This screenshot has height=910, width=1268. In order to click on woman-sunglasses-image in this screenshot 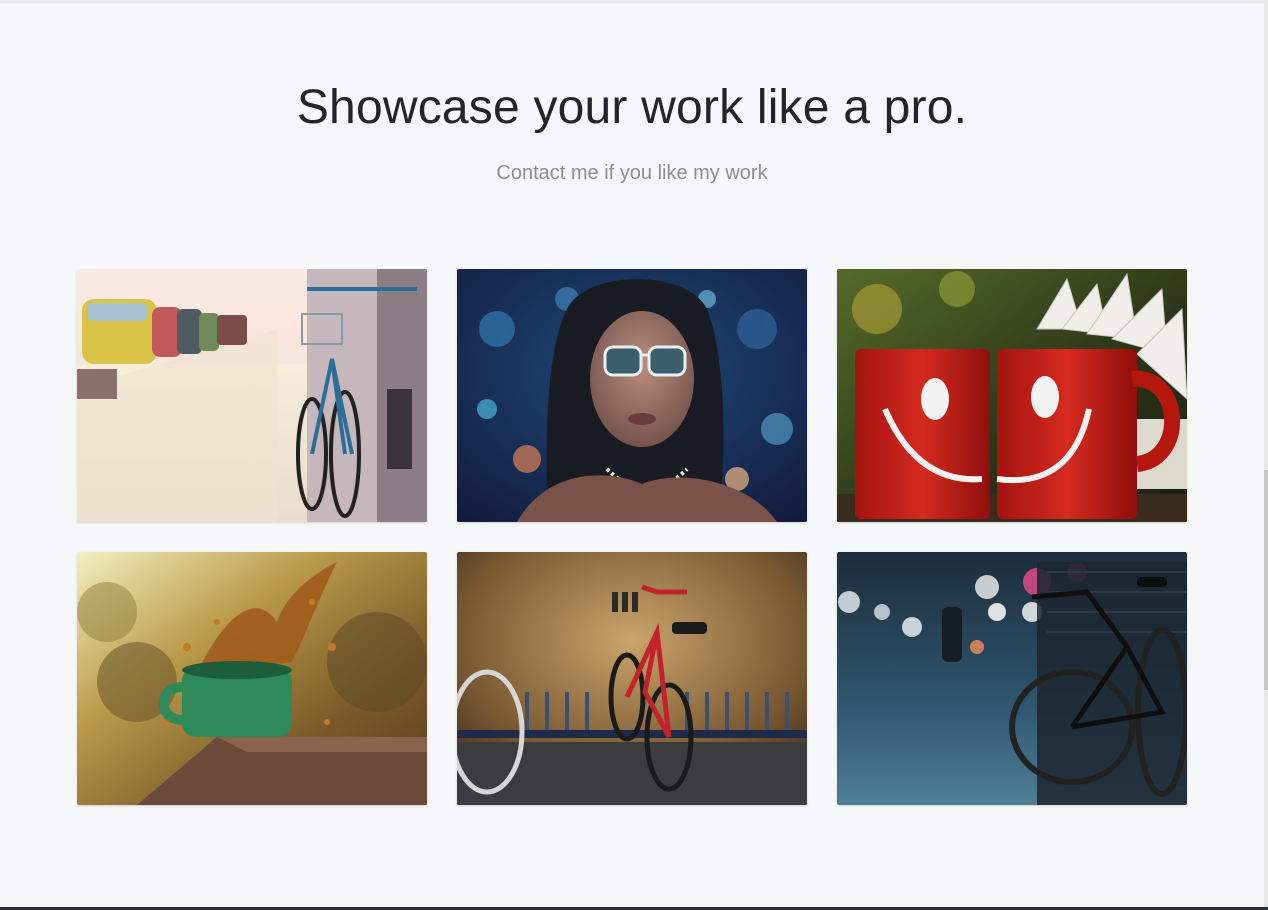, I will do `click(632, 395)`.